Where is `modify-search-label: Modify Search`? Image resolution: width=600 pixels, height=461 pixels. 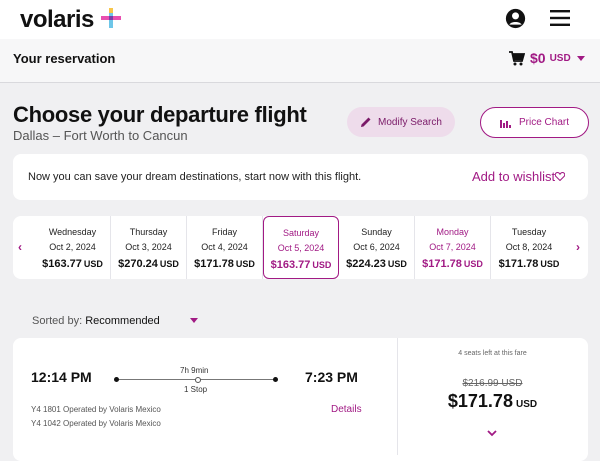
modify-search-label: Modify Search is located at coordinates (410, 122).